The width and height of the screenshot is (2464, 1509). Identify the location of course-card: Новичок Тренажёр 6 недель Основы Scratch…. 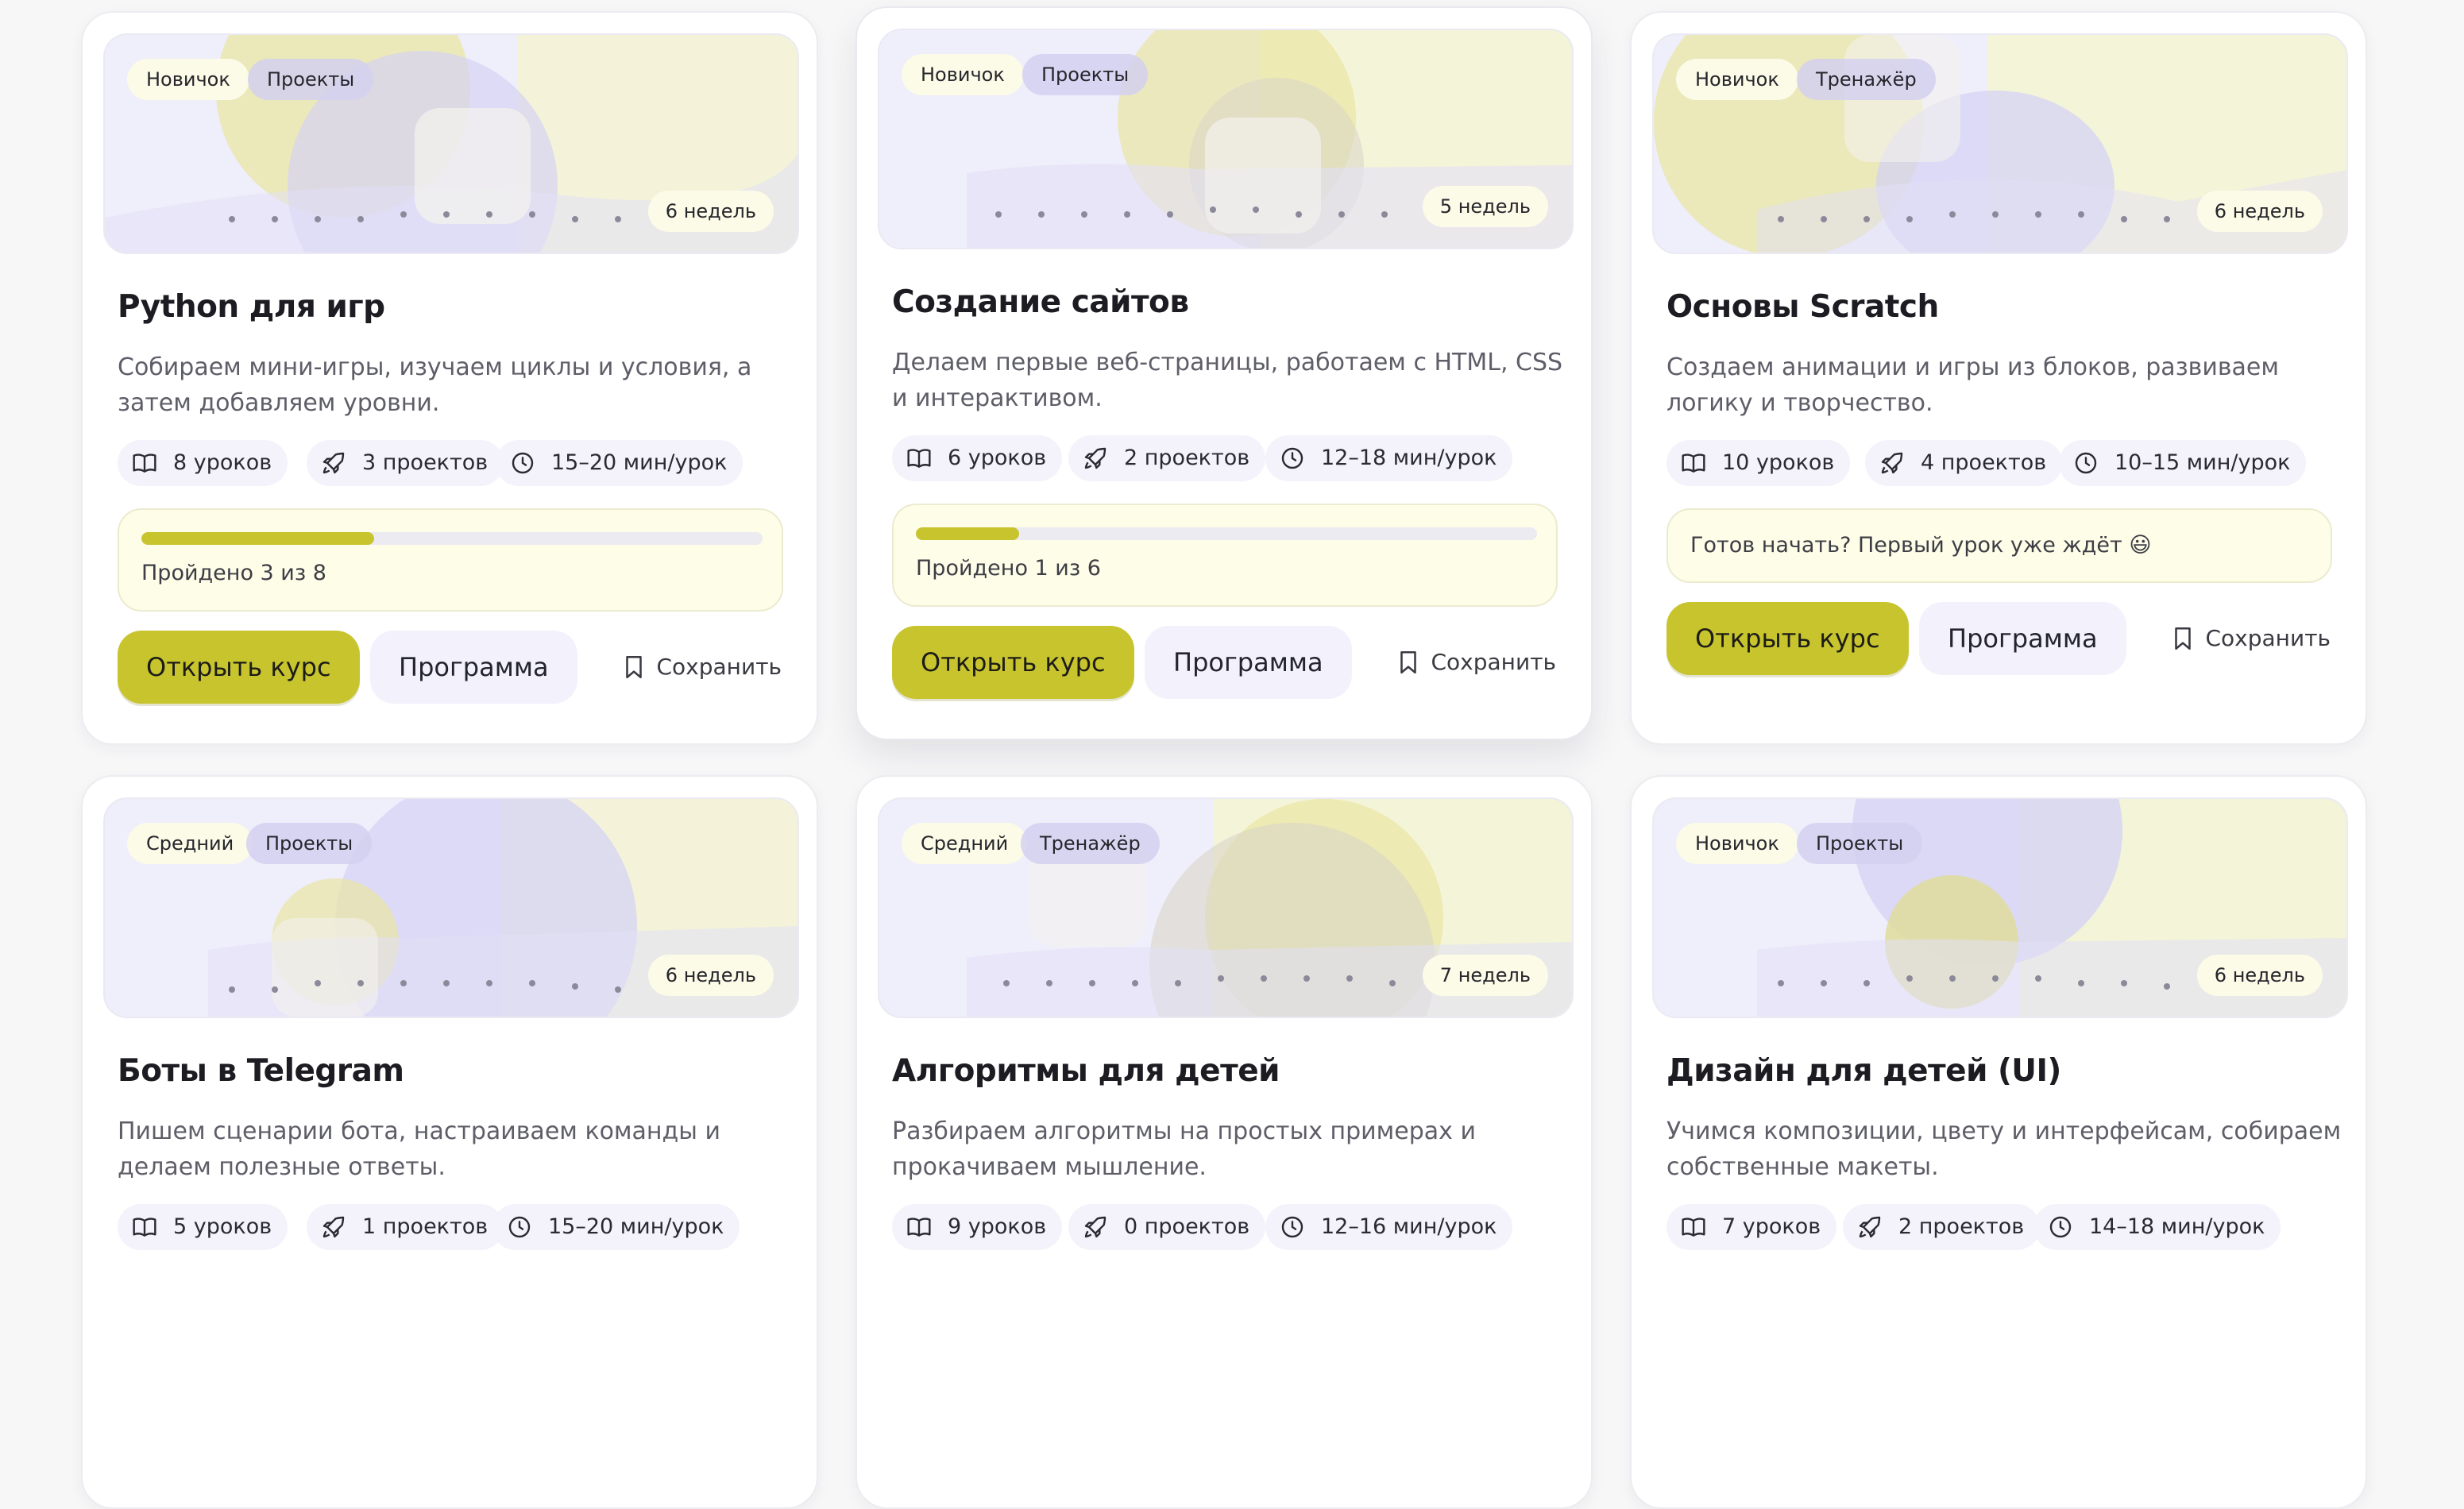
(1998, 378).